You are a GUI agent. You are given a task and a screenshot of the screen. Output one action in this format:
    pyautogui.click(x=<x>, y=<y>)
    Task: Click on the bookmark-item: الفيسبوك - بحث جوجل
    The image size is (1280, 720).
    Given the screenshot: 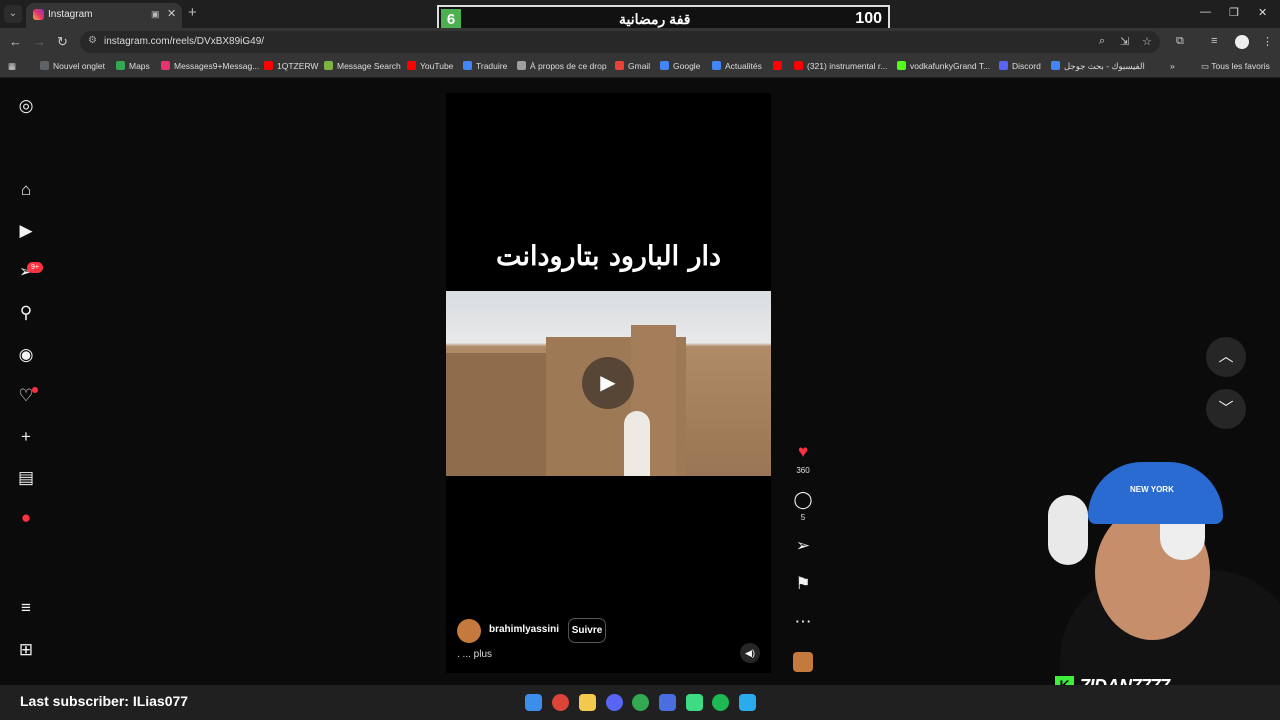 What is the action you would take?
    pyautogui.click(x=1098, y=66)
    